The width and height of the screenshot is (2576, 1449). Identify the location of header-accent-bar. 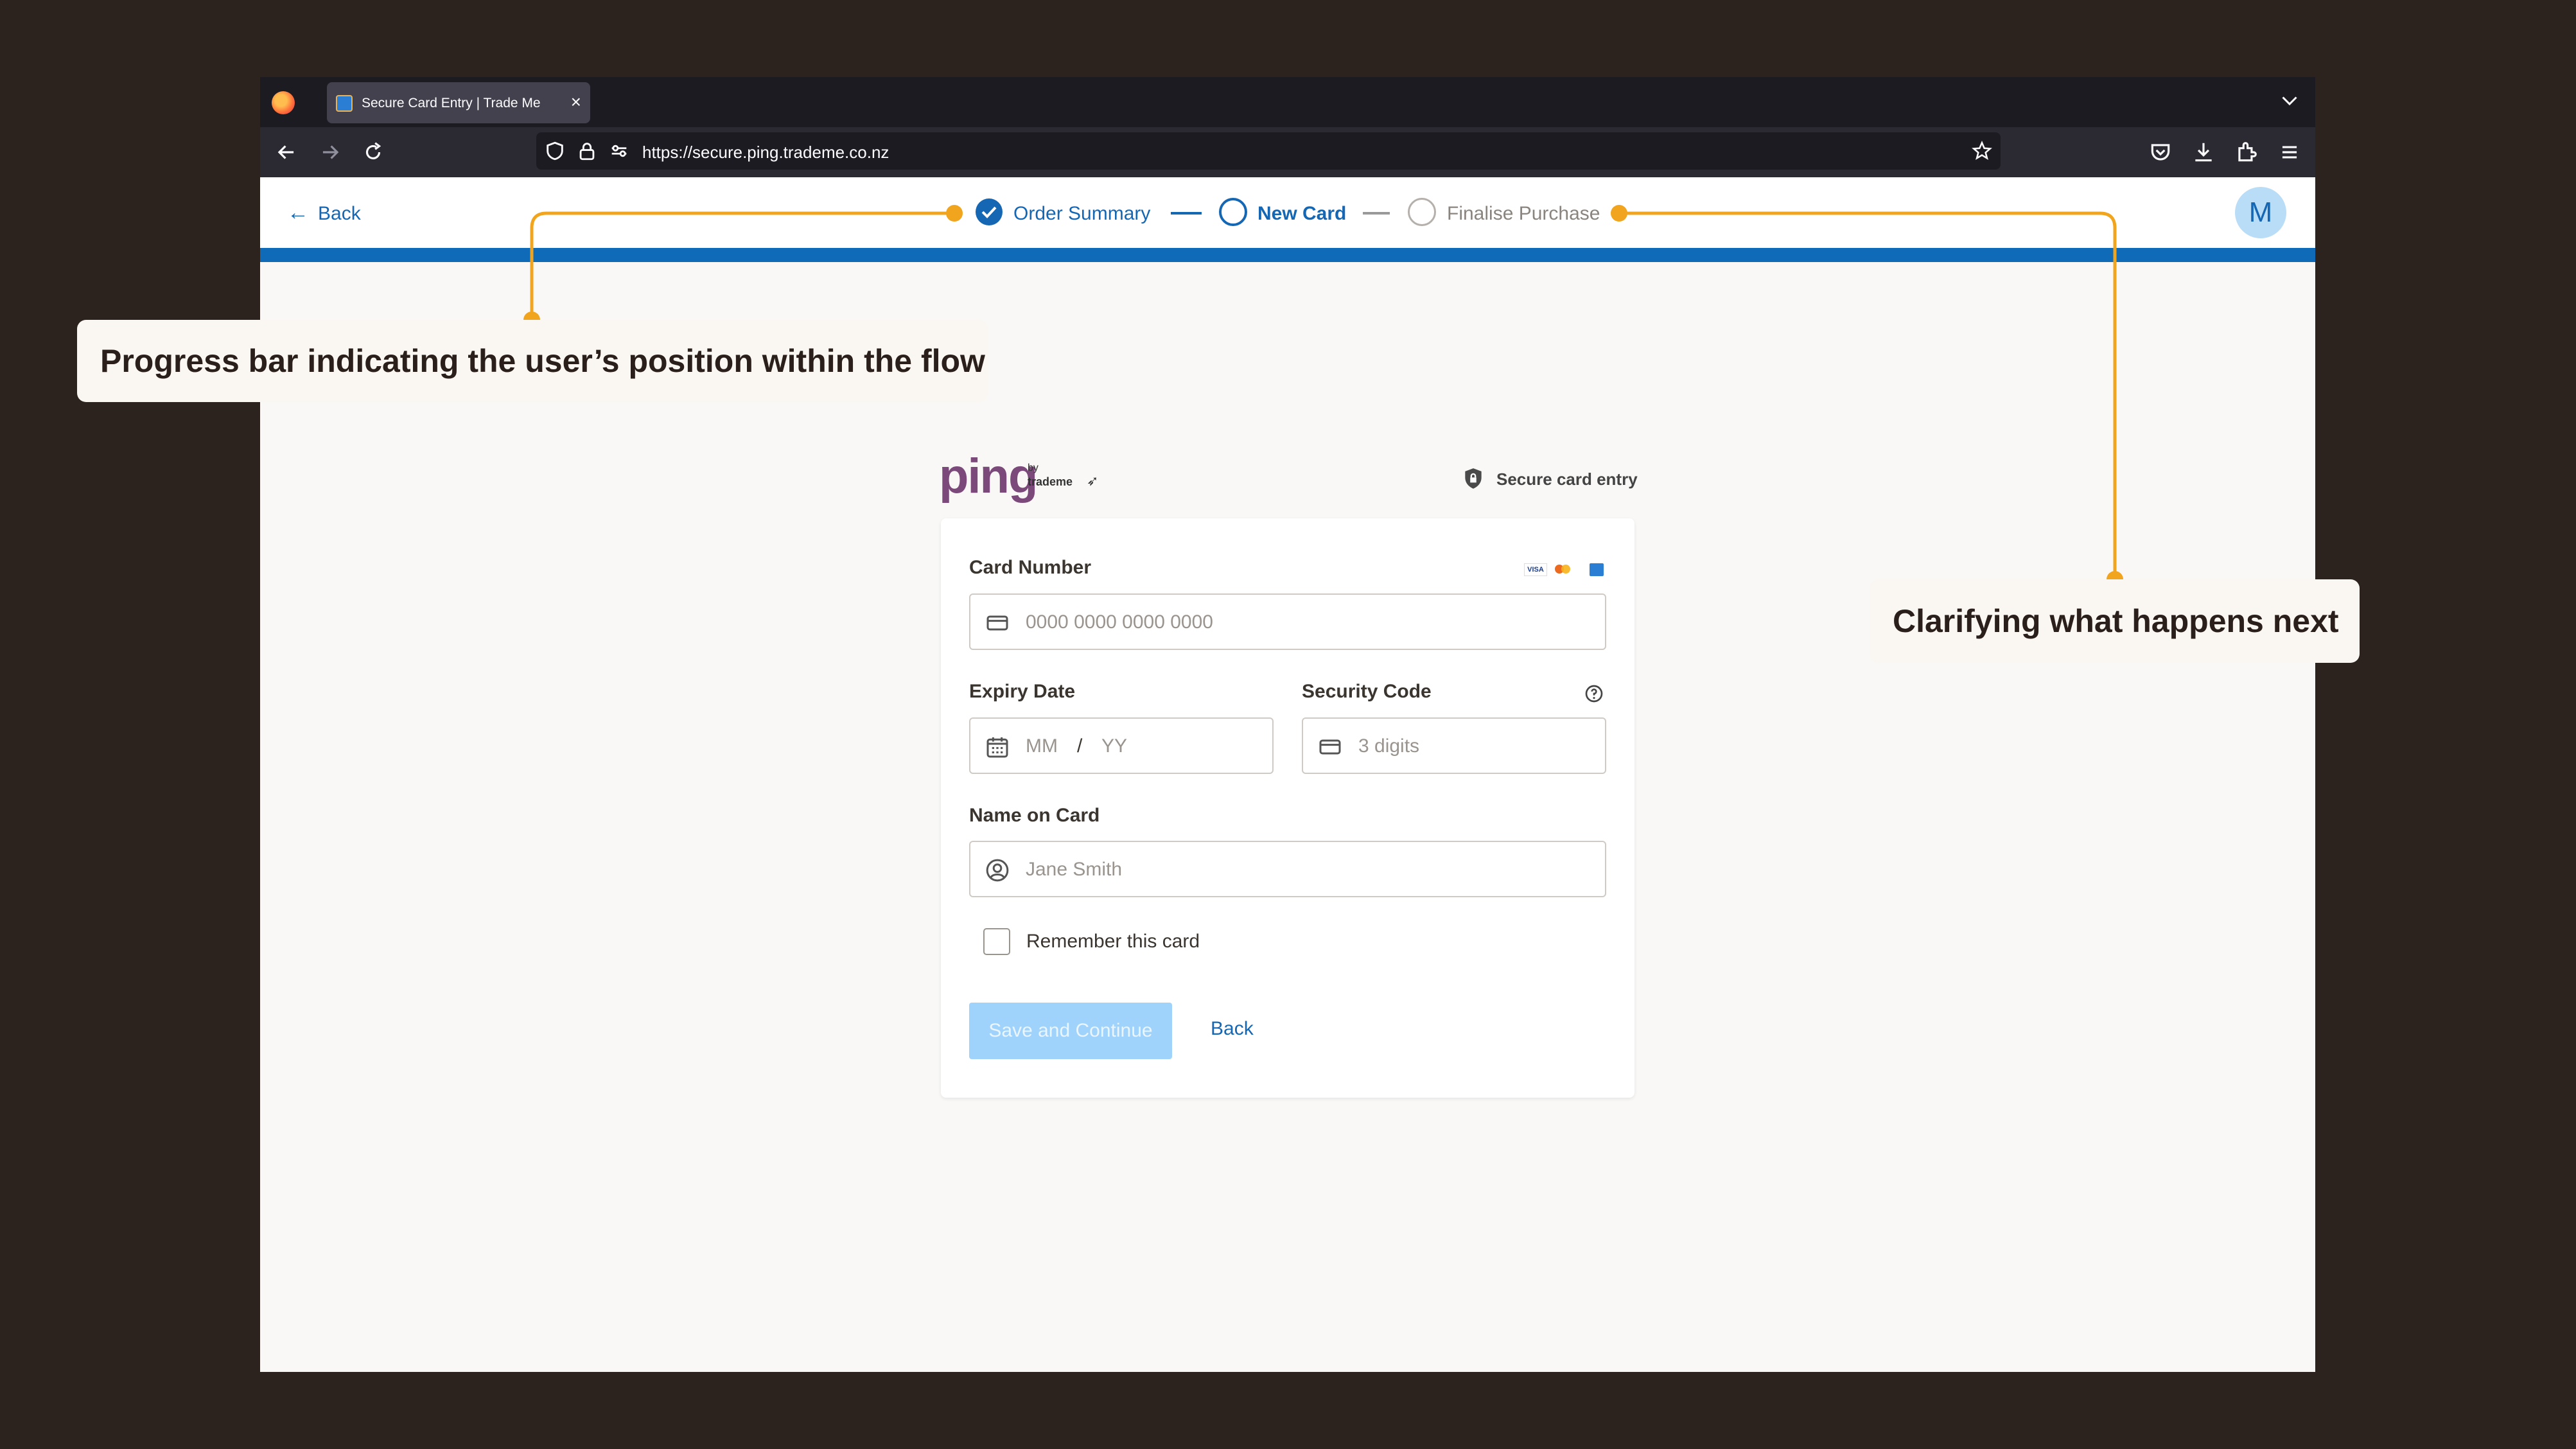
(1287, 255).